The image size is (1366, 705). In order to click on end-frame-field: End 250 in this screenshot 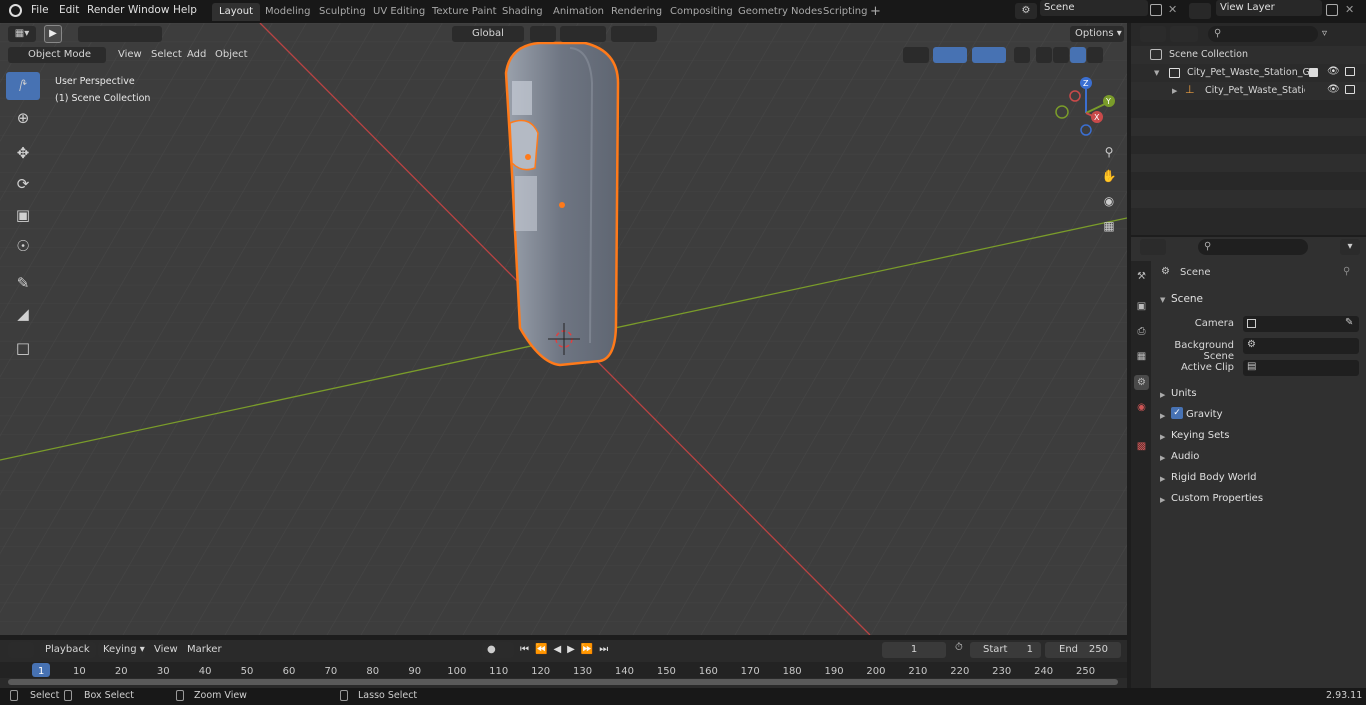, I will do `click(1083, 650)`.